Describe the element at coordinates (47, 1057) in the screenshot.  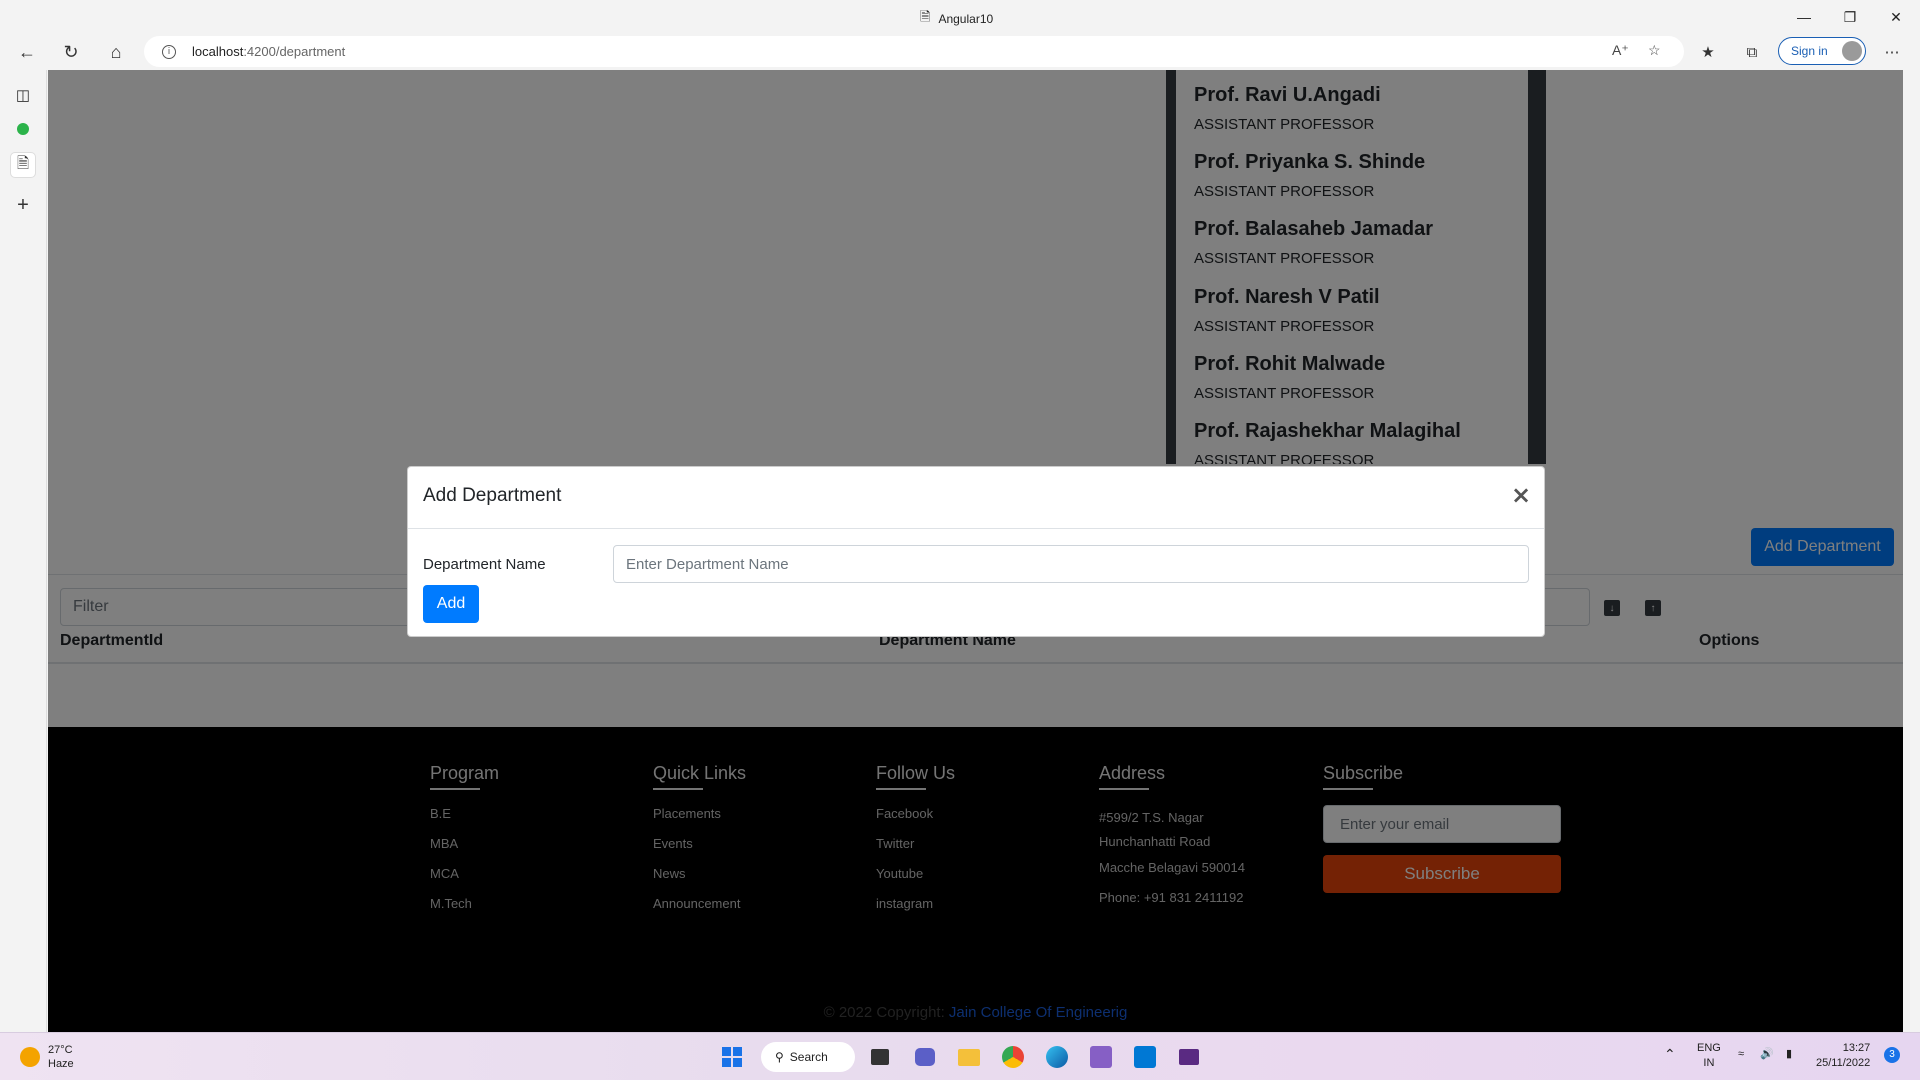
I see `weather-widget: 27°C Haze` at that location.